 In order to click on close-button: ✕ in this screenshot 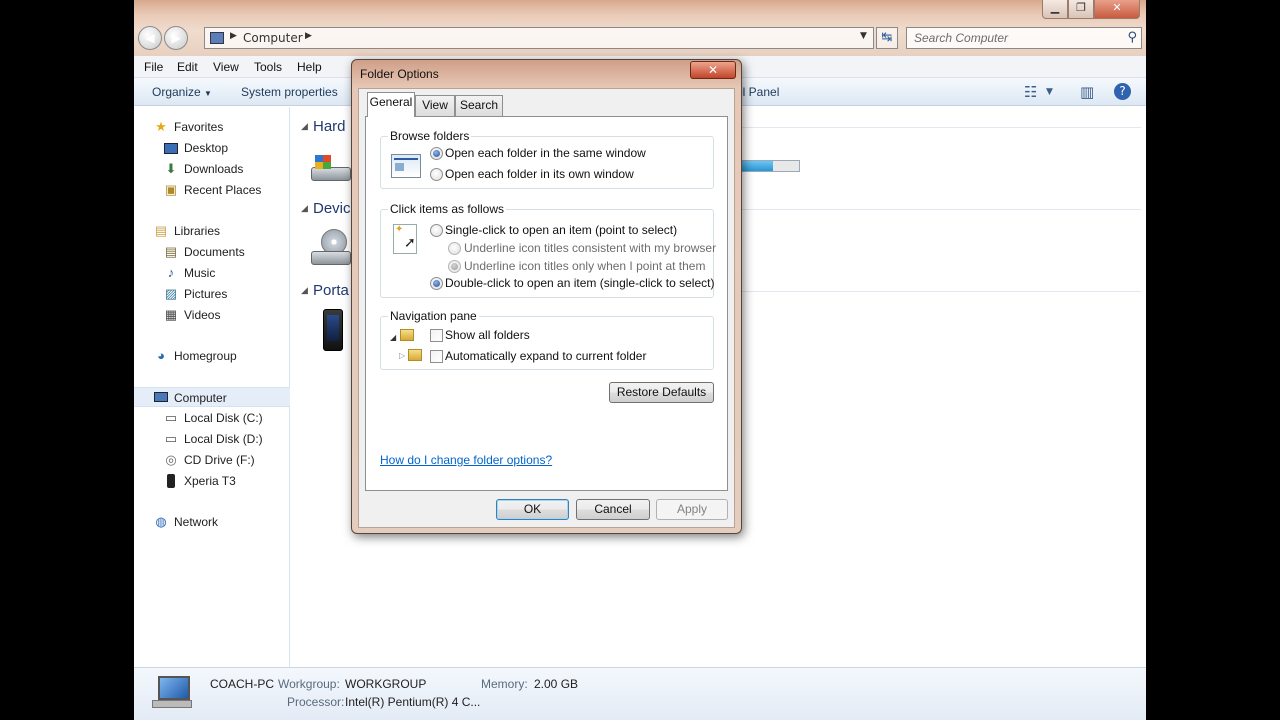, I will do `click(1117, 9)`.